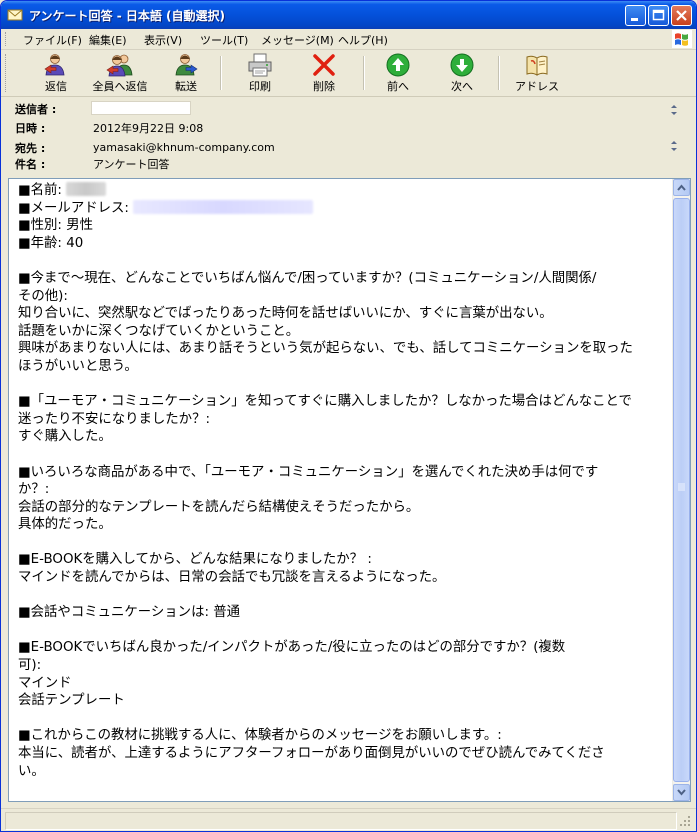 This screenshot has height=832, width=697. I want to click on reply-all-label: 全員へ返信, so click(120, 86).